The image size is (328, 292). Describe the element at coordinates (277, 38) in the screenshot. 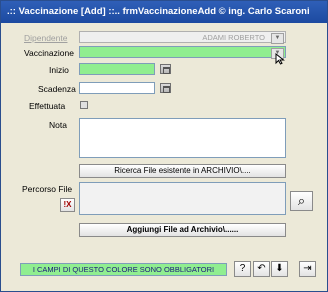

I see `dropdown-arrow-icon: ▼` at that location.